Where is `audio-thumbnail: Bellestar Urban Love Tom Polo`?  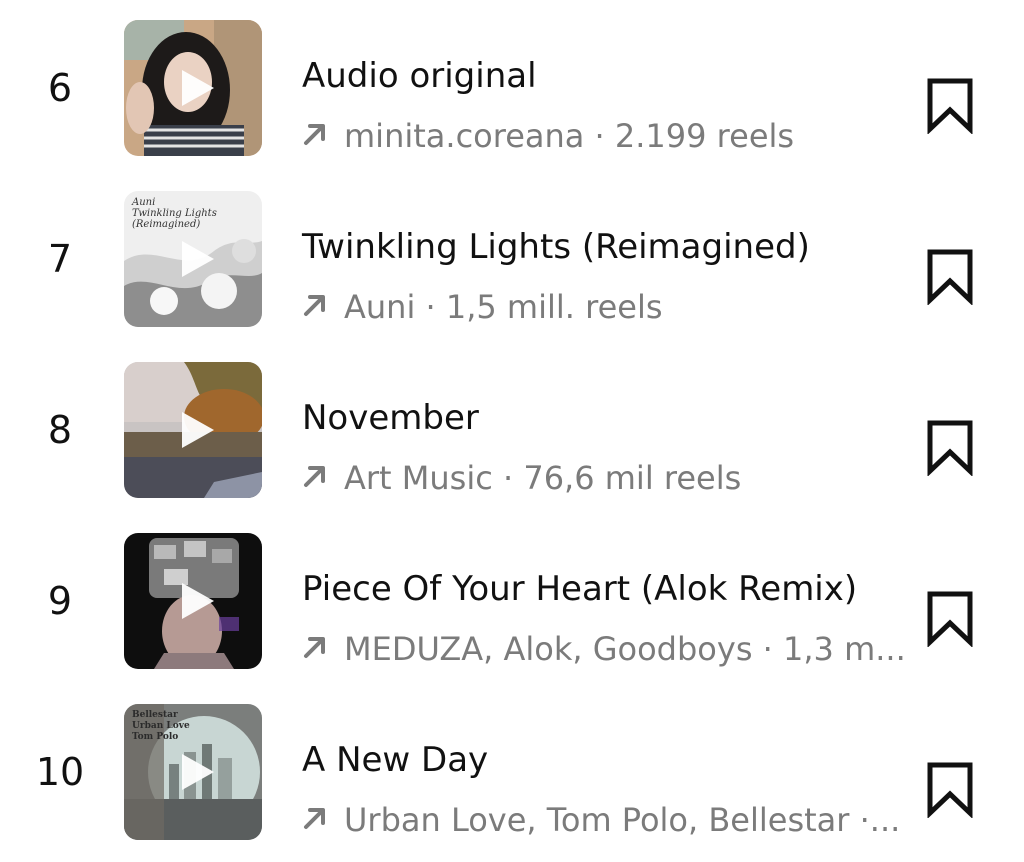 audio-thumbnail: Bellestar Urban Love Tom Polo is located at coordinates (193, 772).